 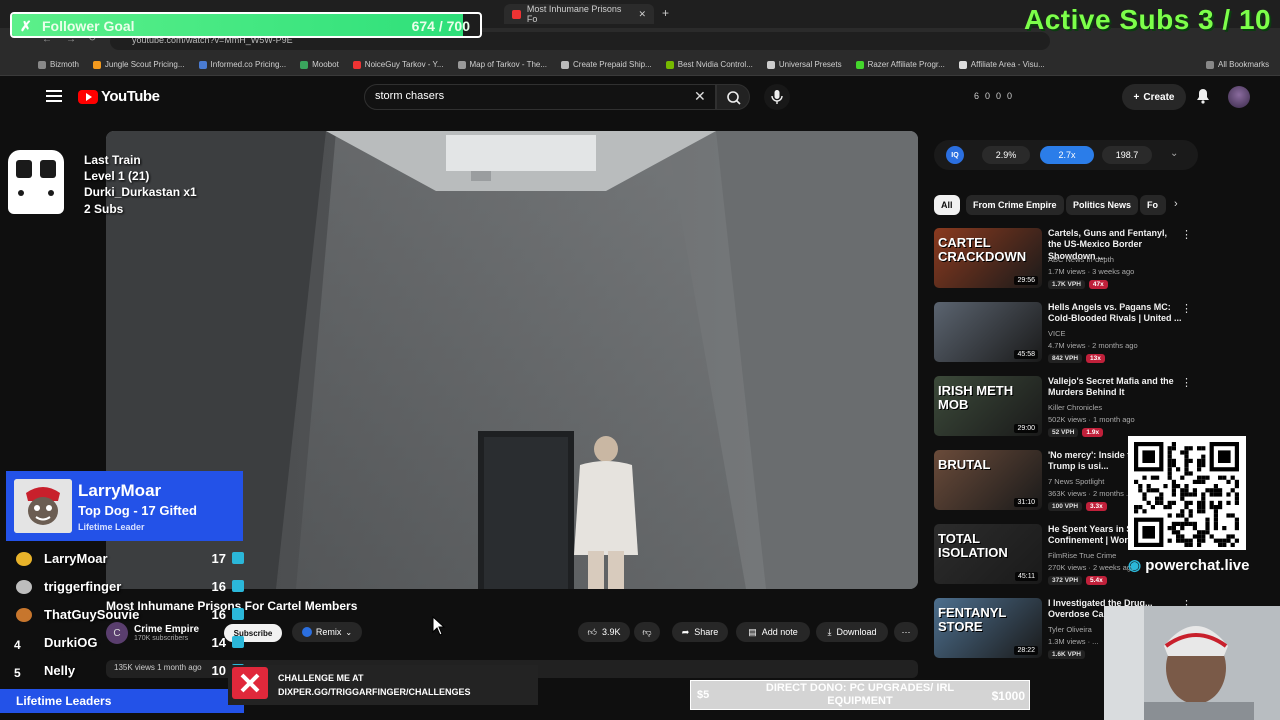 I want to click on stats-pill: 198.7, so click(x=1127, y=155).